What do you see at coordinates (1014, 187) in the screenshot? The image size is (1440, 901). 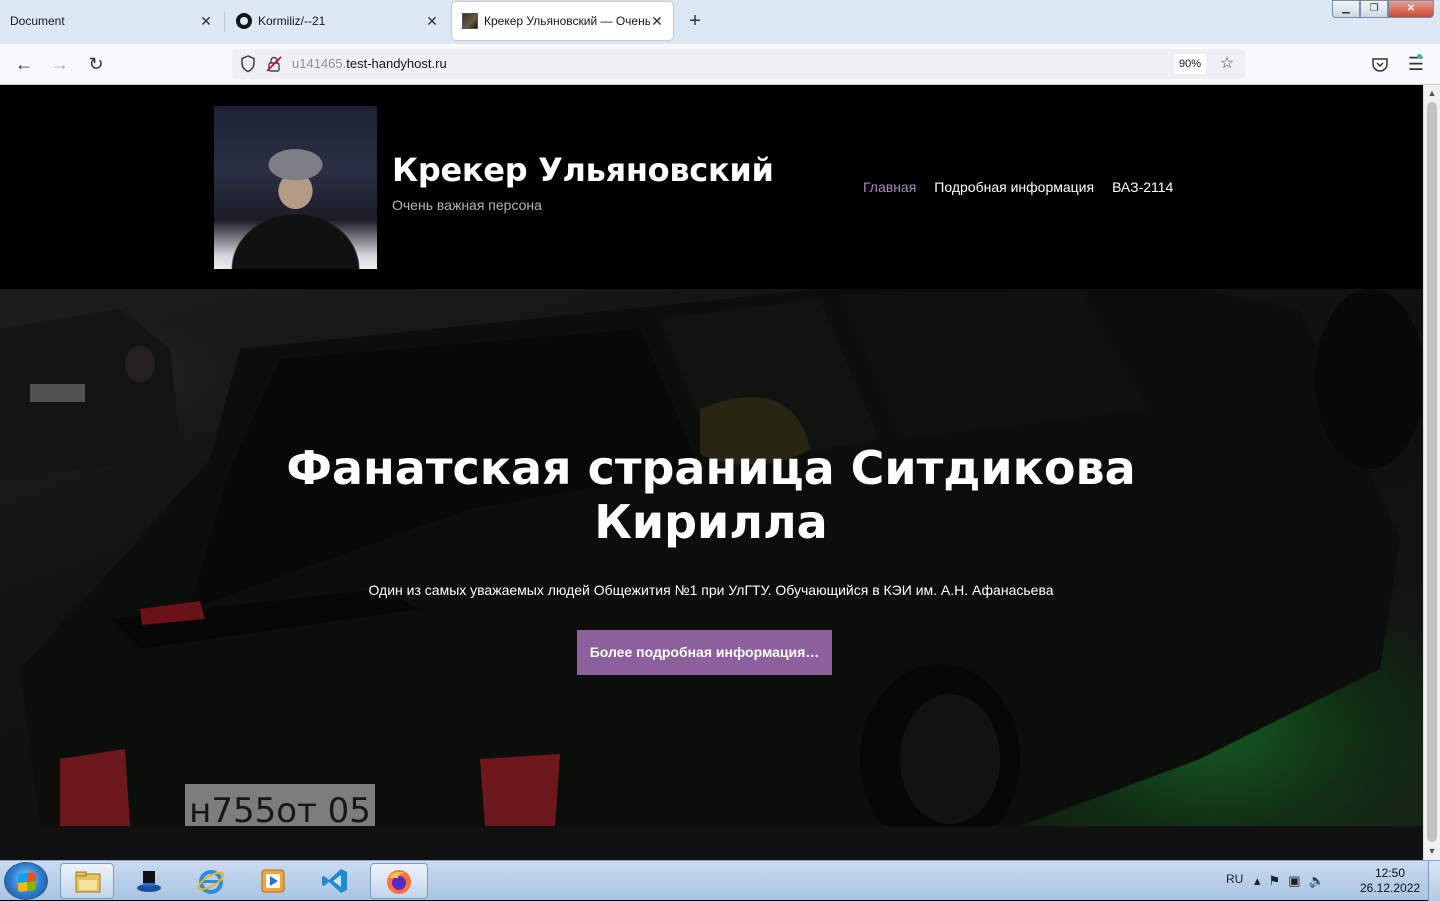 I see `nav-item-details: Подробная информация` at bounding box center [1014, 187].